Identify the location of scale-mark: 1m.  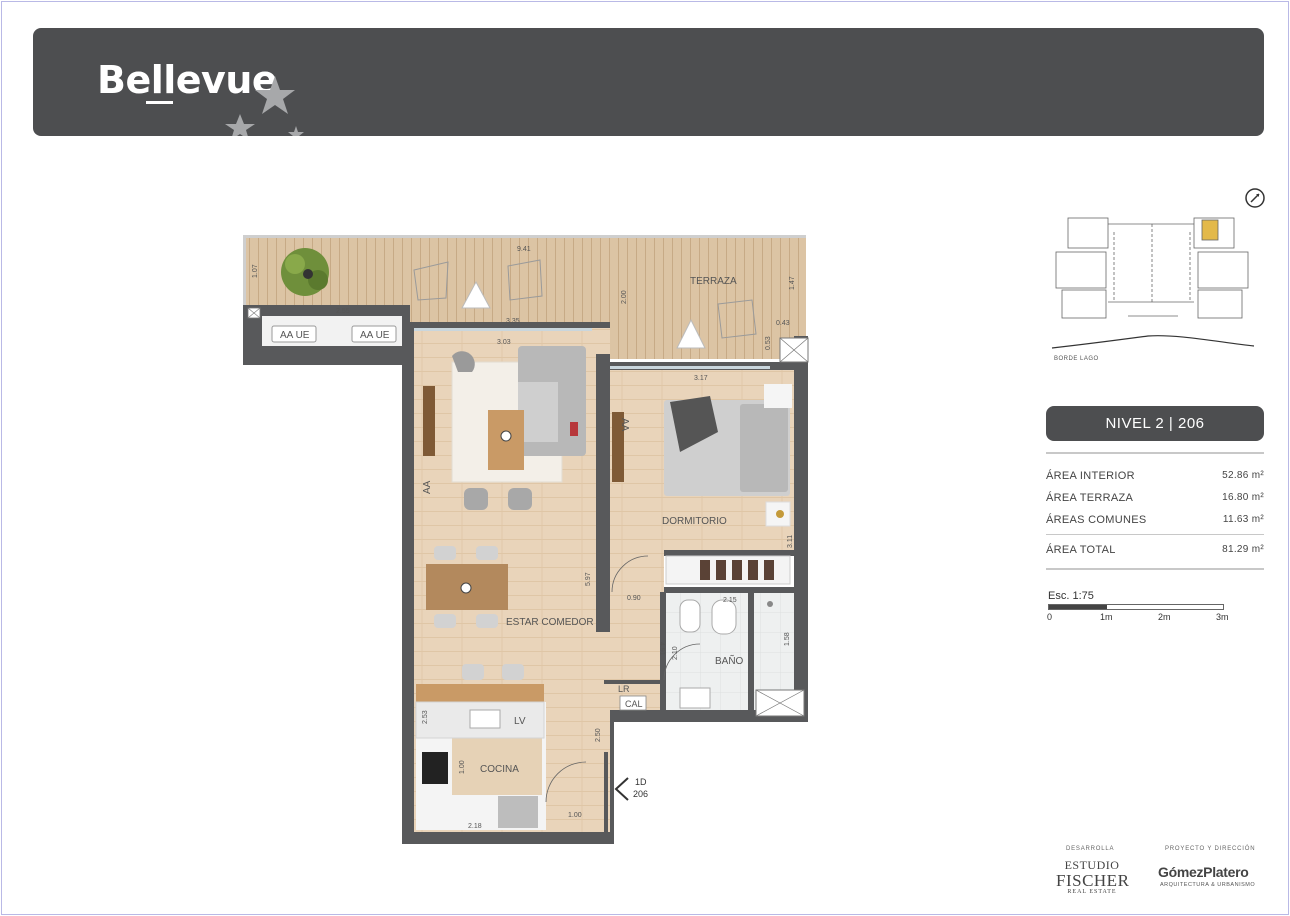
(1106, 617).